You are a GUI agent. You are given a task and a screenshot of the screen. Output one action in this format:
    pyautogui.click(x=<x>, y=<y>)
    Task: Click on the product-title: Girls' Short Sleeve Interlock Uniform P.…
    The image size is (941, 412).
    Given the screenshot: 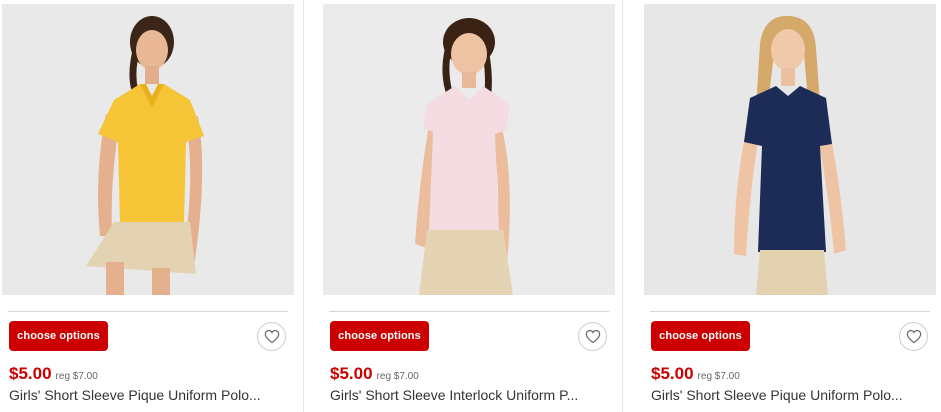 What is the action you would take?
    pyautogui.click(x=471, y=395)
    